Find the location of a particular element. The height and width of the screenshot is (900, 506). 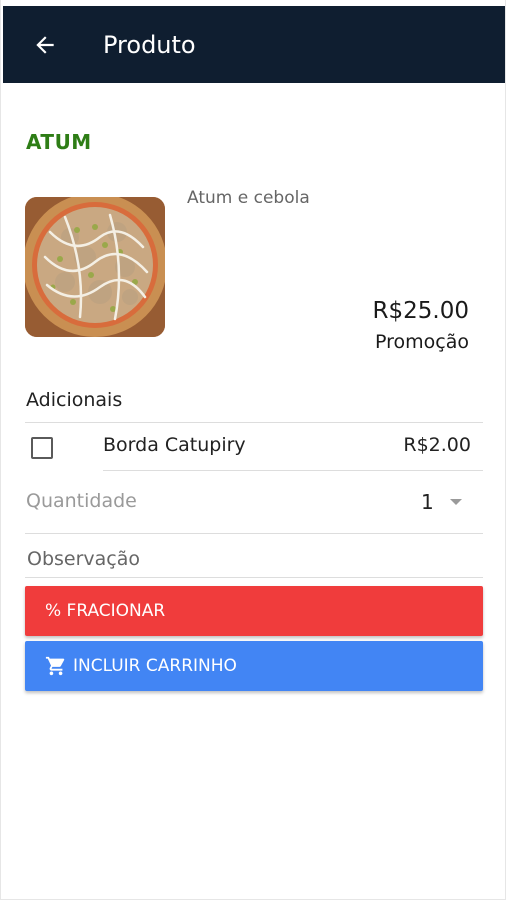

product-name: ATUM is located at coordinates (59, 142).